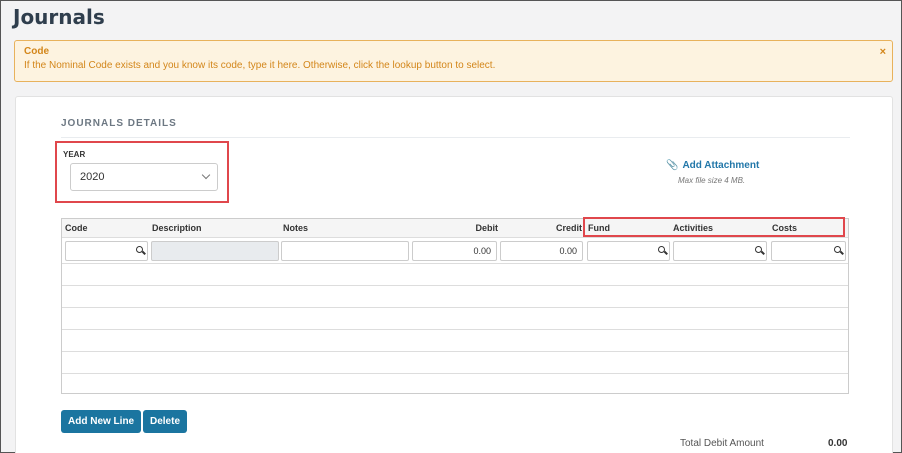  Describe the element at coordinates (36, 51) in the screenshot. I see `alert-title: Code` at that location.